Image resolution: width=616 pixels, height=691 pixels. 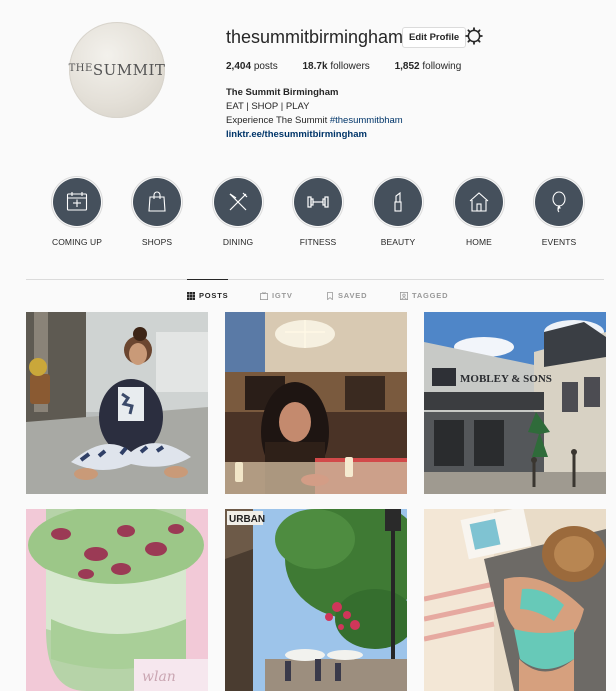 What do you see at coordinates (264, 296) in the screenshot?
I see `tv-icon` at bounding box center [264, 296].